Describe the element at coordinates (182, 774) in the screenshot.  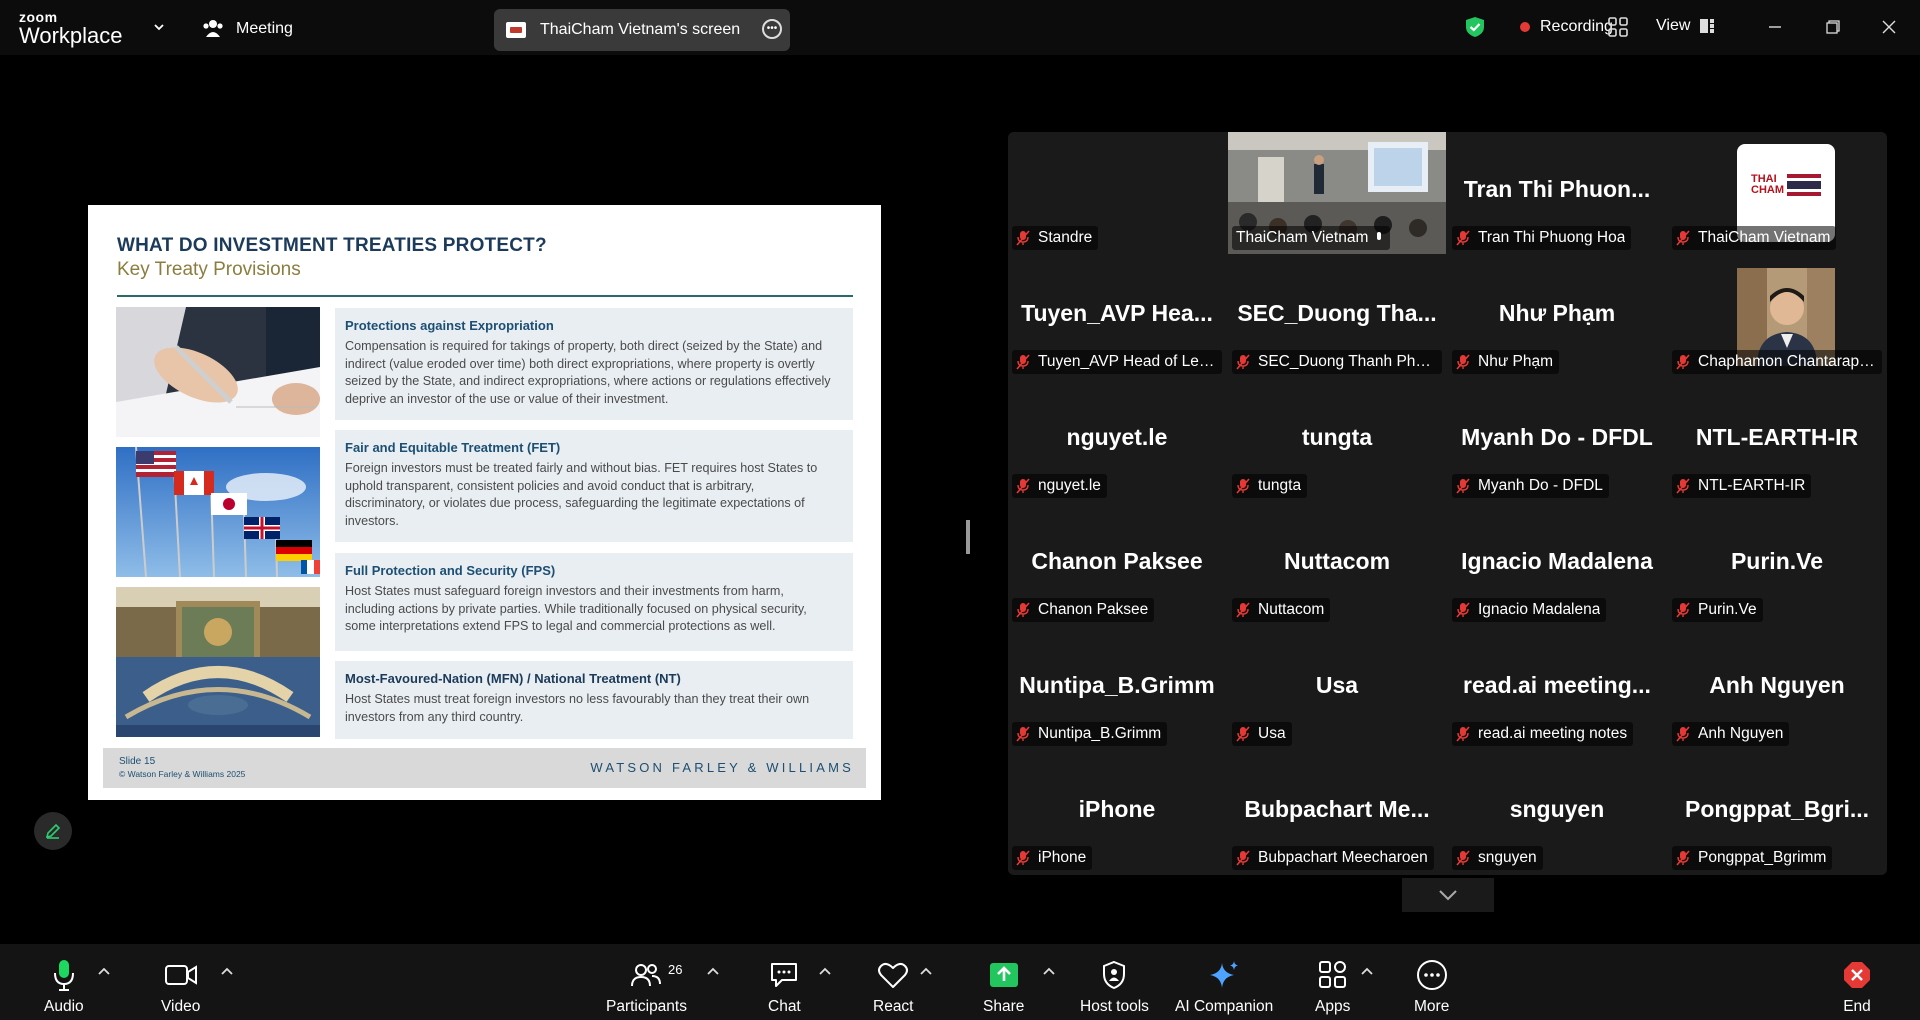
I see `slide-copyright: © Watson Farley & Williams 2025` at that location.